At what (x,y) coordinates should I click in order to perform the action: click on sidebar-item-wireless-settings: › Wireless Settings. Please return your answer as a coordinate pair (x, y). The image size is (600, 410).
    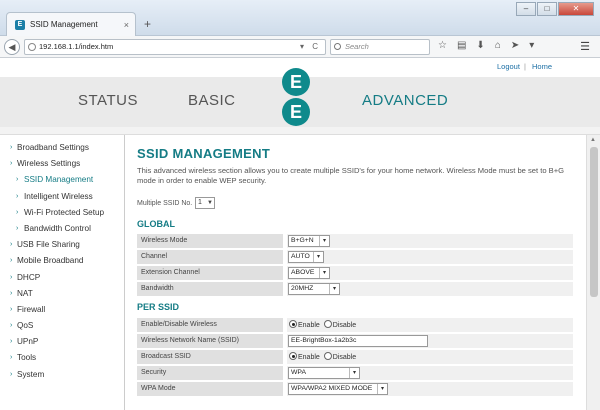
    Looking at the image, I should click on (67, 164).